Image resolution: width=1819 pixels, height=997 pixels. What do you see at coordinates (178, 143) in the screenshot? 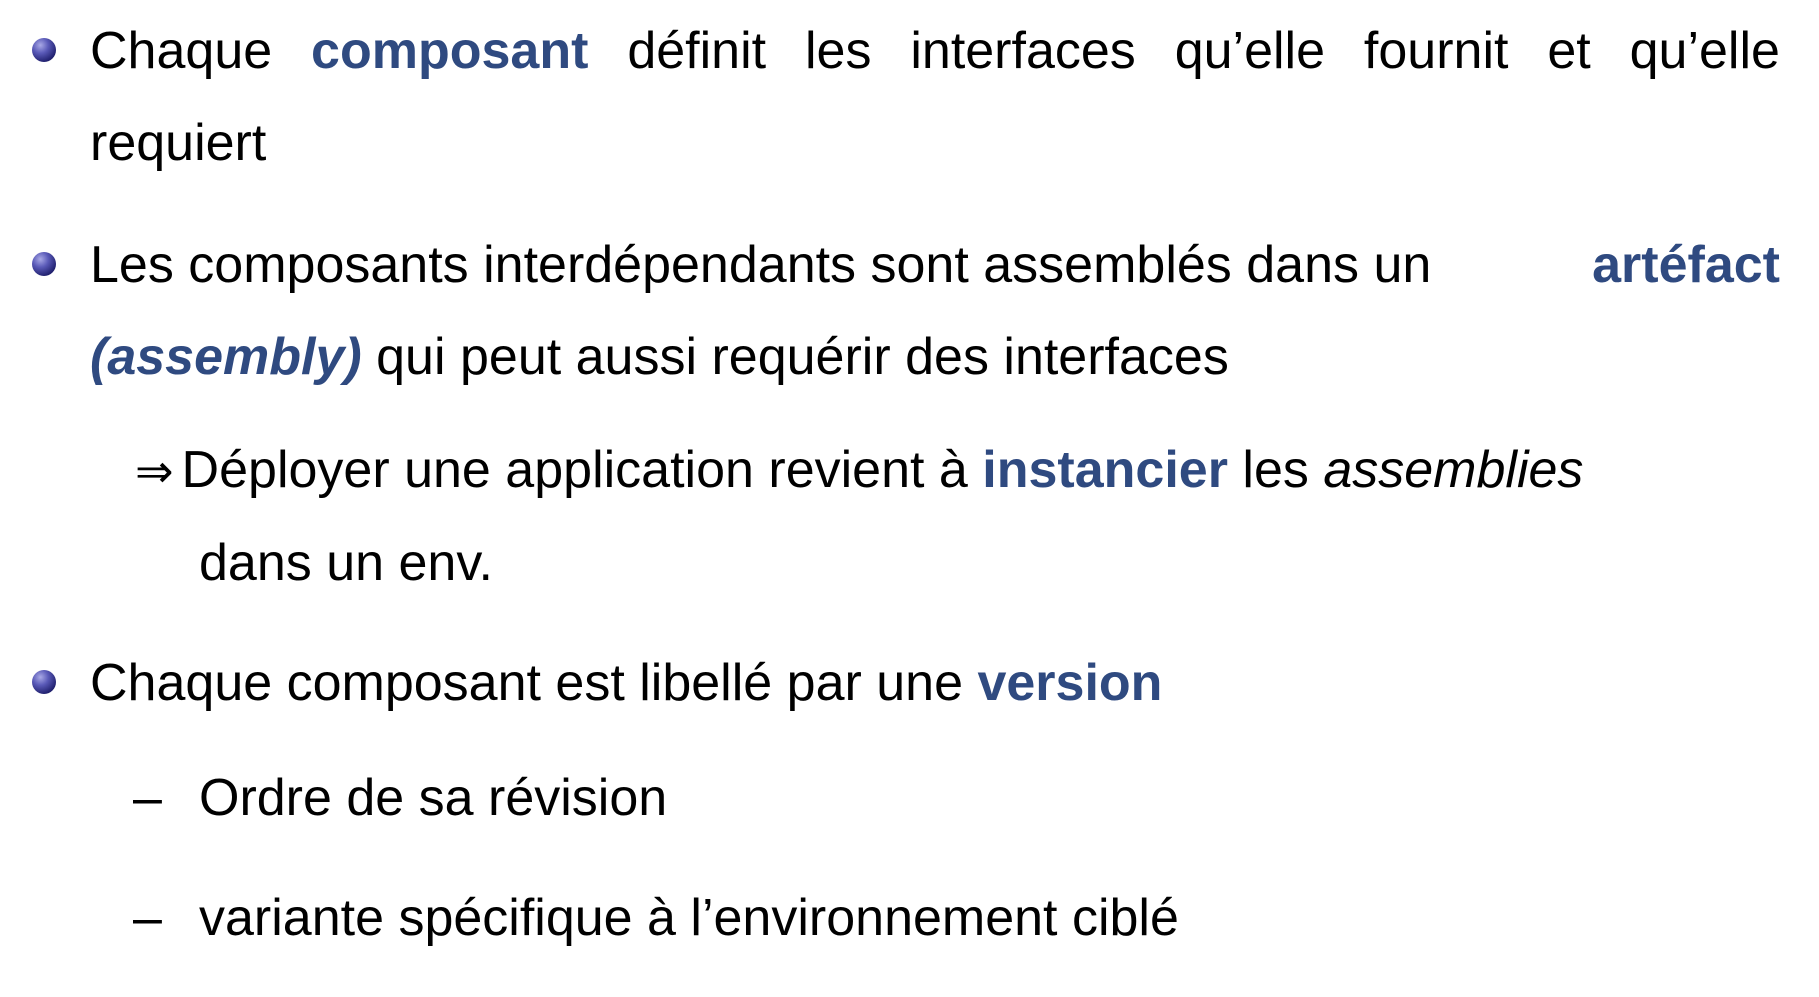
I see `bullet-item-1-line-2: requiert` at bounding box center [178, 143].